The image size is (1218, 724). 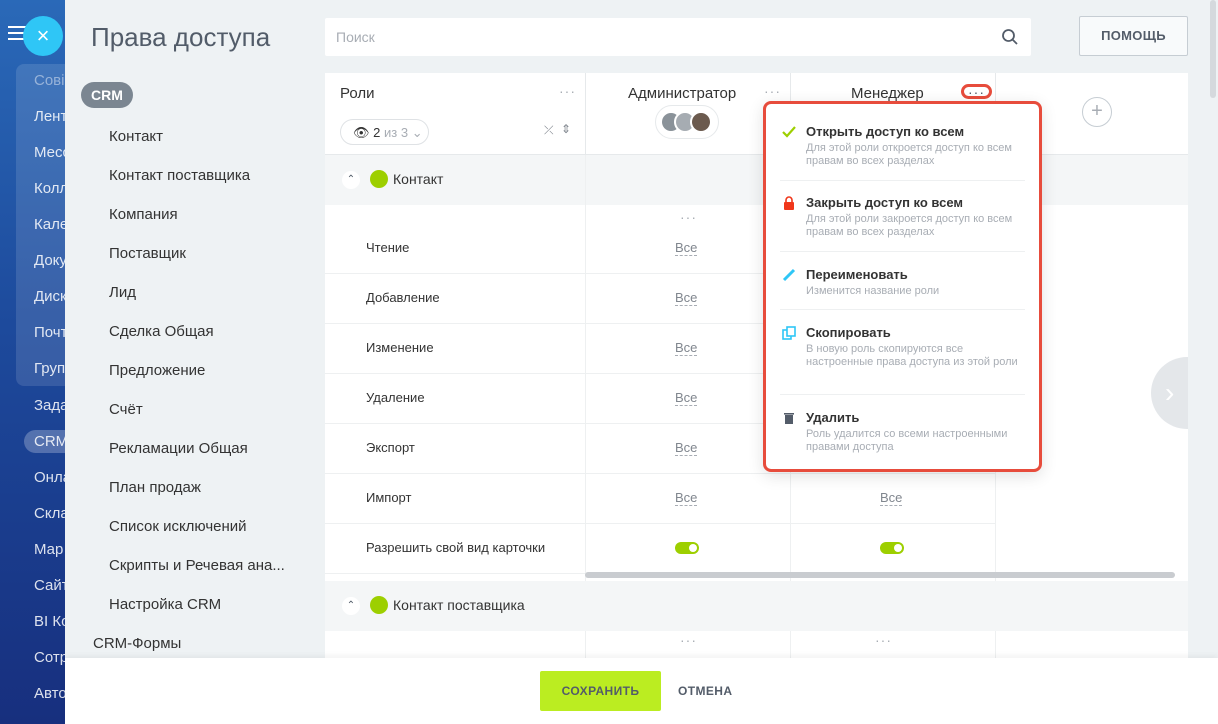 What do you see at coordinates (357, 93) in the screenshot?
I see `roles-title: Роли` at bounding box center [357, 93].